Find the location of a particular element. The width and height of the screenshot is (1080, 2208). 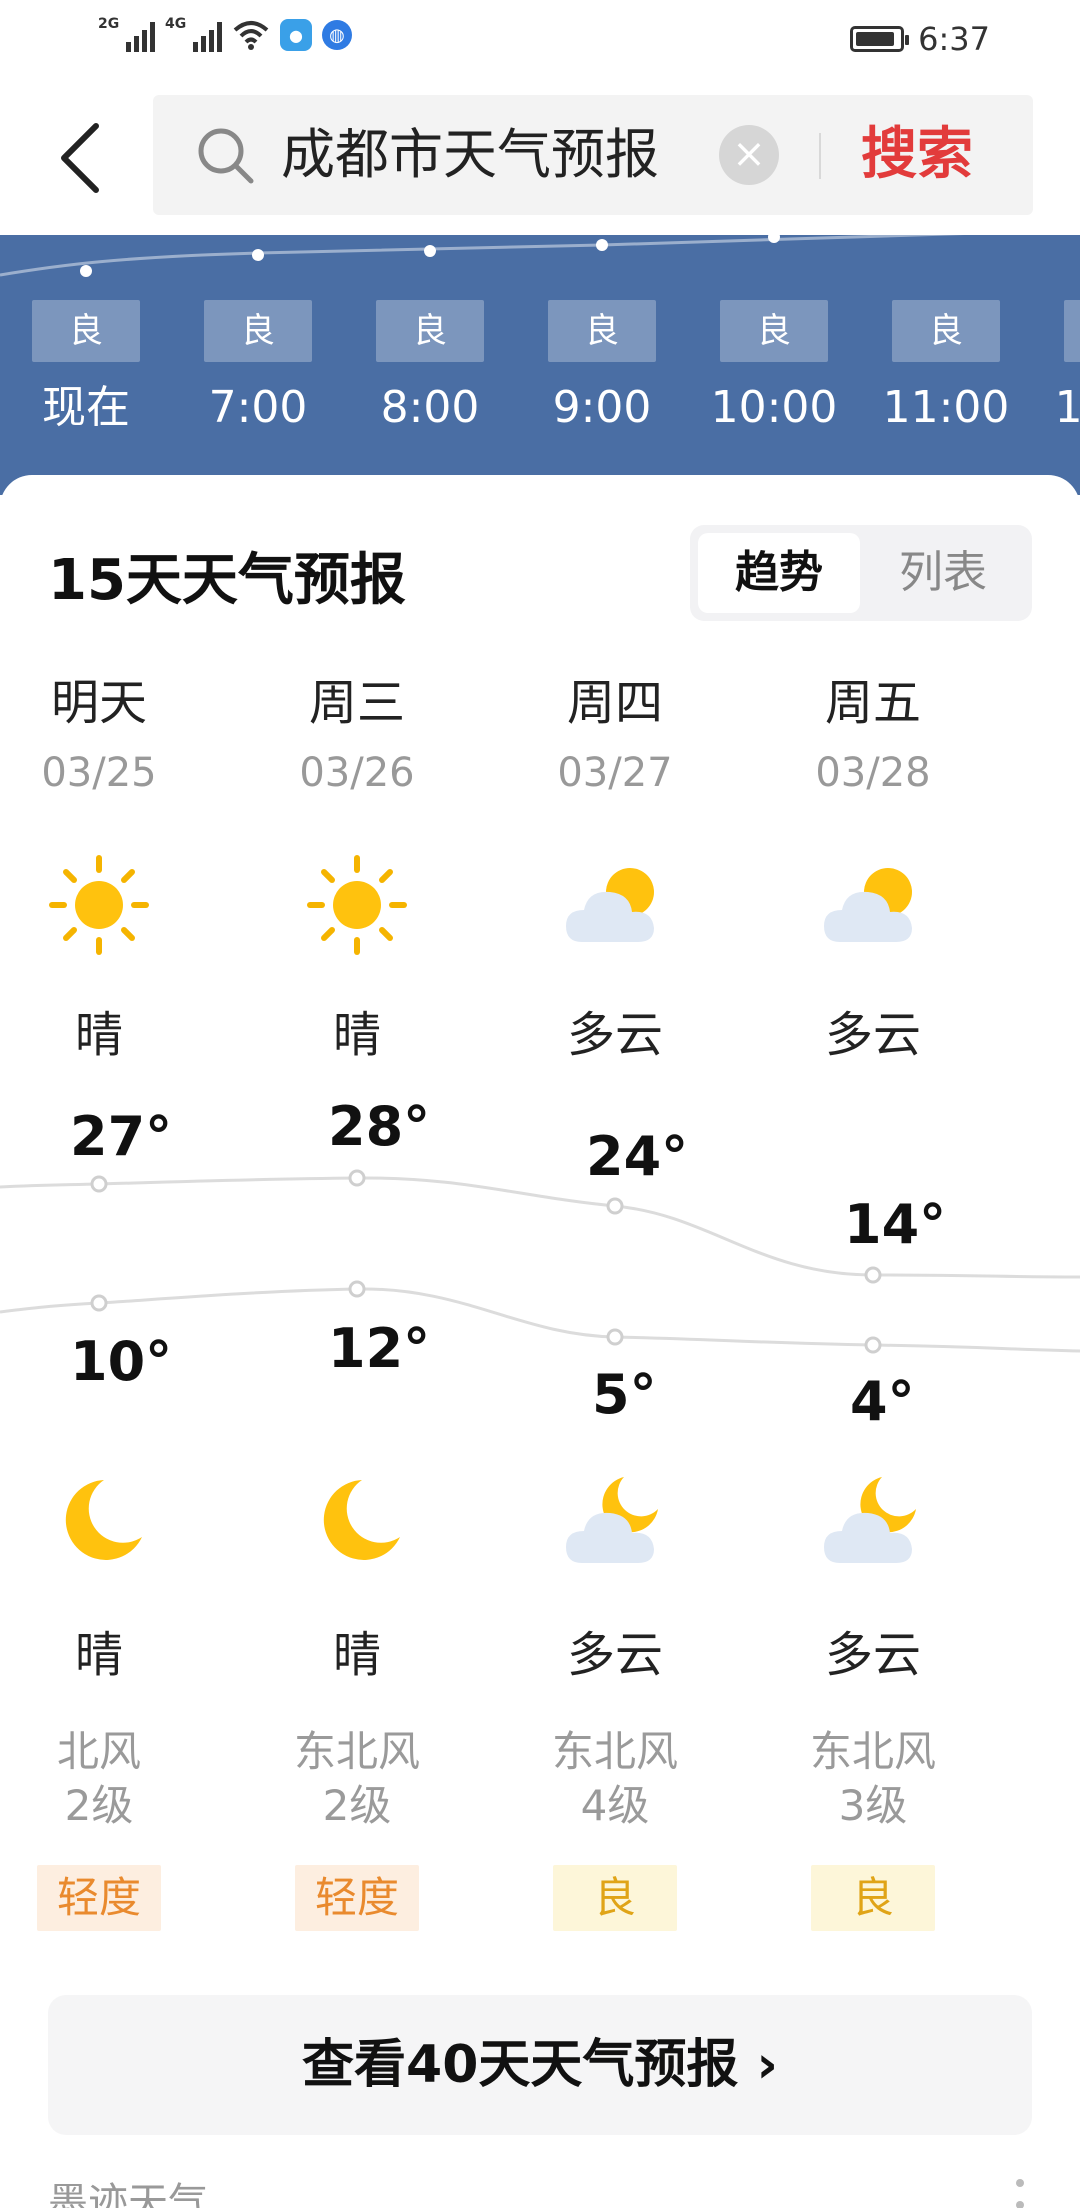

hourly-time: 7:00 is located at coordinates (258, 407).